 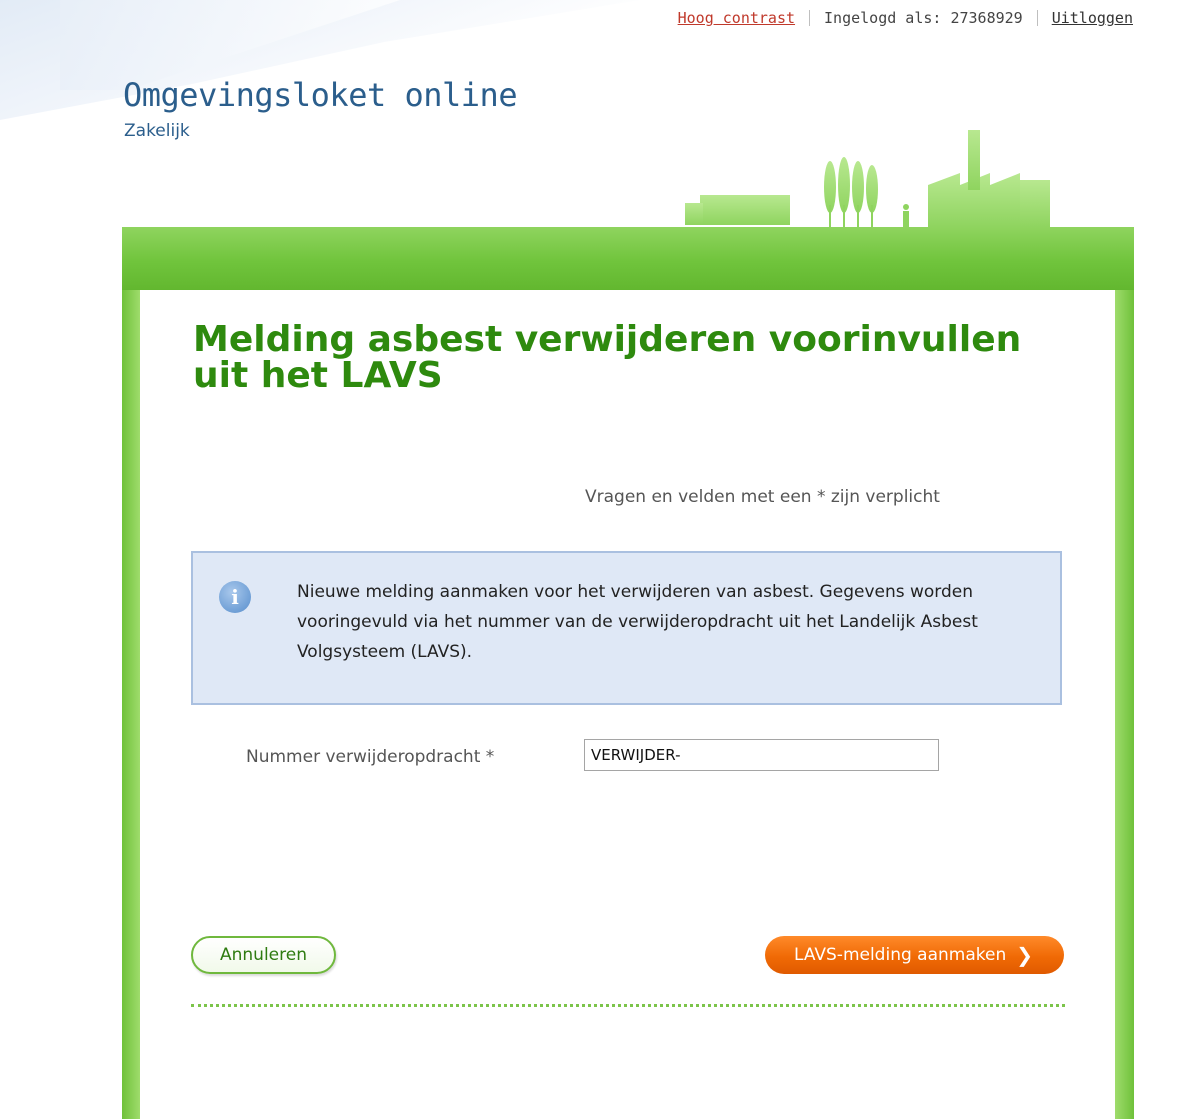 I want to click on cancel-button: Annuleren, so click(x=263, y=955).